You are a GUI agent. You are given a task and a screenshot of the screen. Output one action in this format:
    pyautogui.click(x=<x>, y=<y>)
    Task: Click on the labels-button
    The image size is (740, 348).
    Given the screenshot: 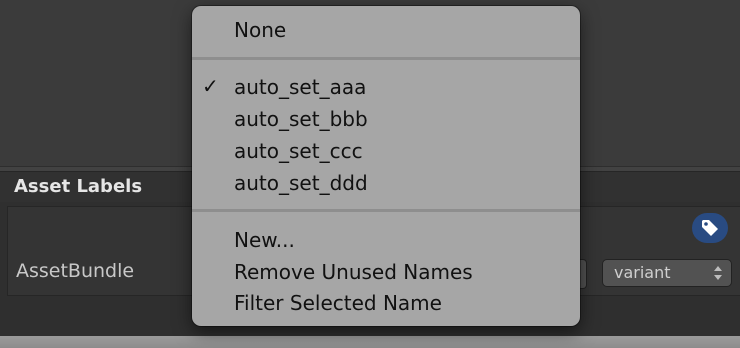 What is the action you would take?
    pyautogui.click(x=710, y=228)
    